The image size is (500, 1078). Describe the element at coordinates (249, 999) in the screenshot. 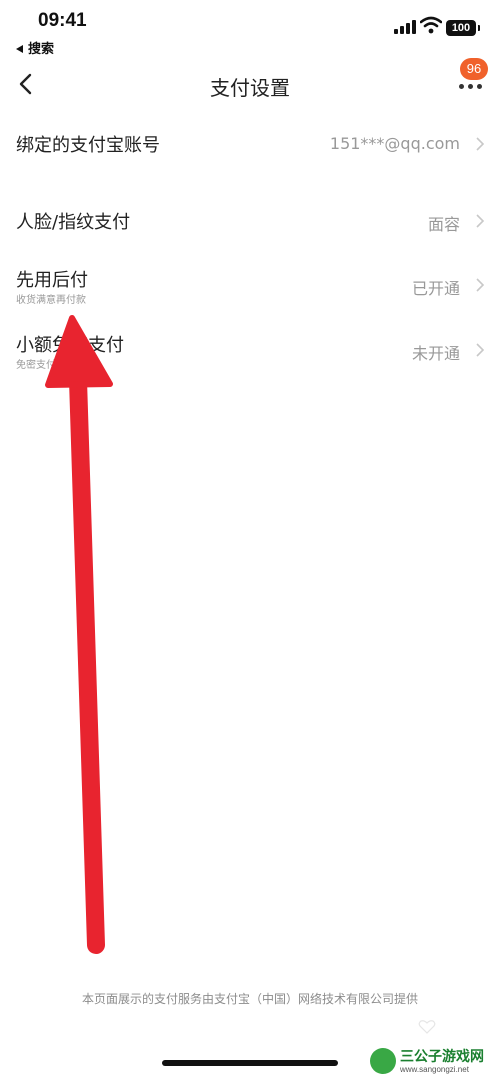

I see `footer-disclaimer: 本页面展示的支付服务由支付宝（中国）网络技术有限公司提供` at that location.